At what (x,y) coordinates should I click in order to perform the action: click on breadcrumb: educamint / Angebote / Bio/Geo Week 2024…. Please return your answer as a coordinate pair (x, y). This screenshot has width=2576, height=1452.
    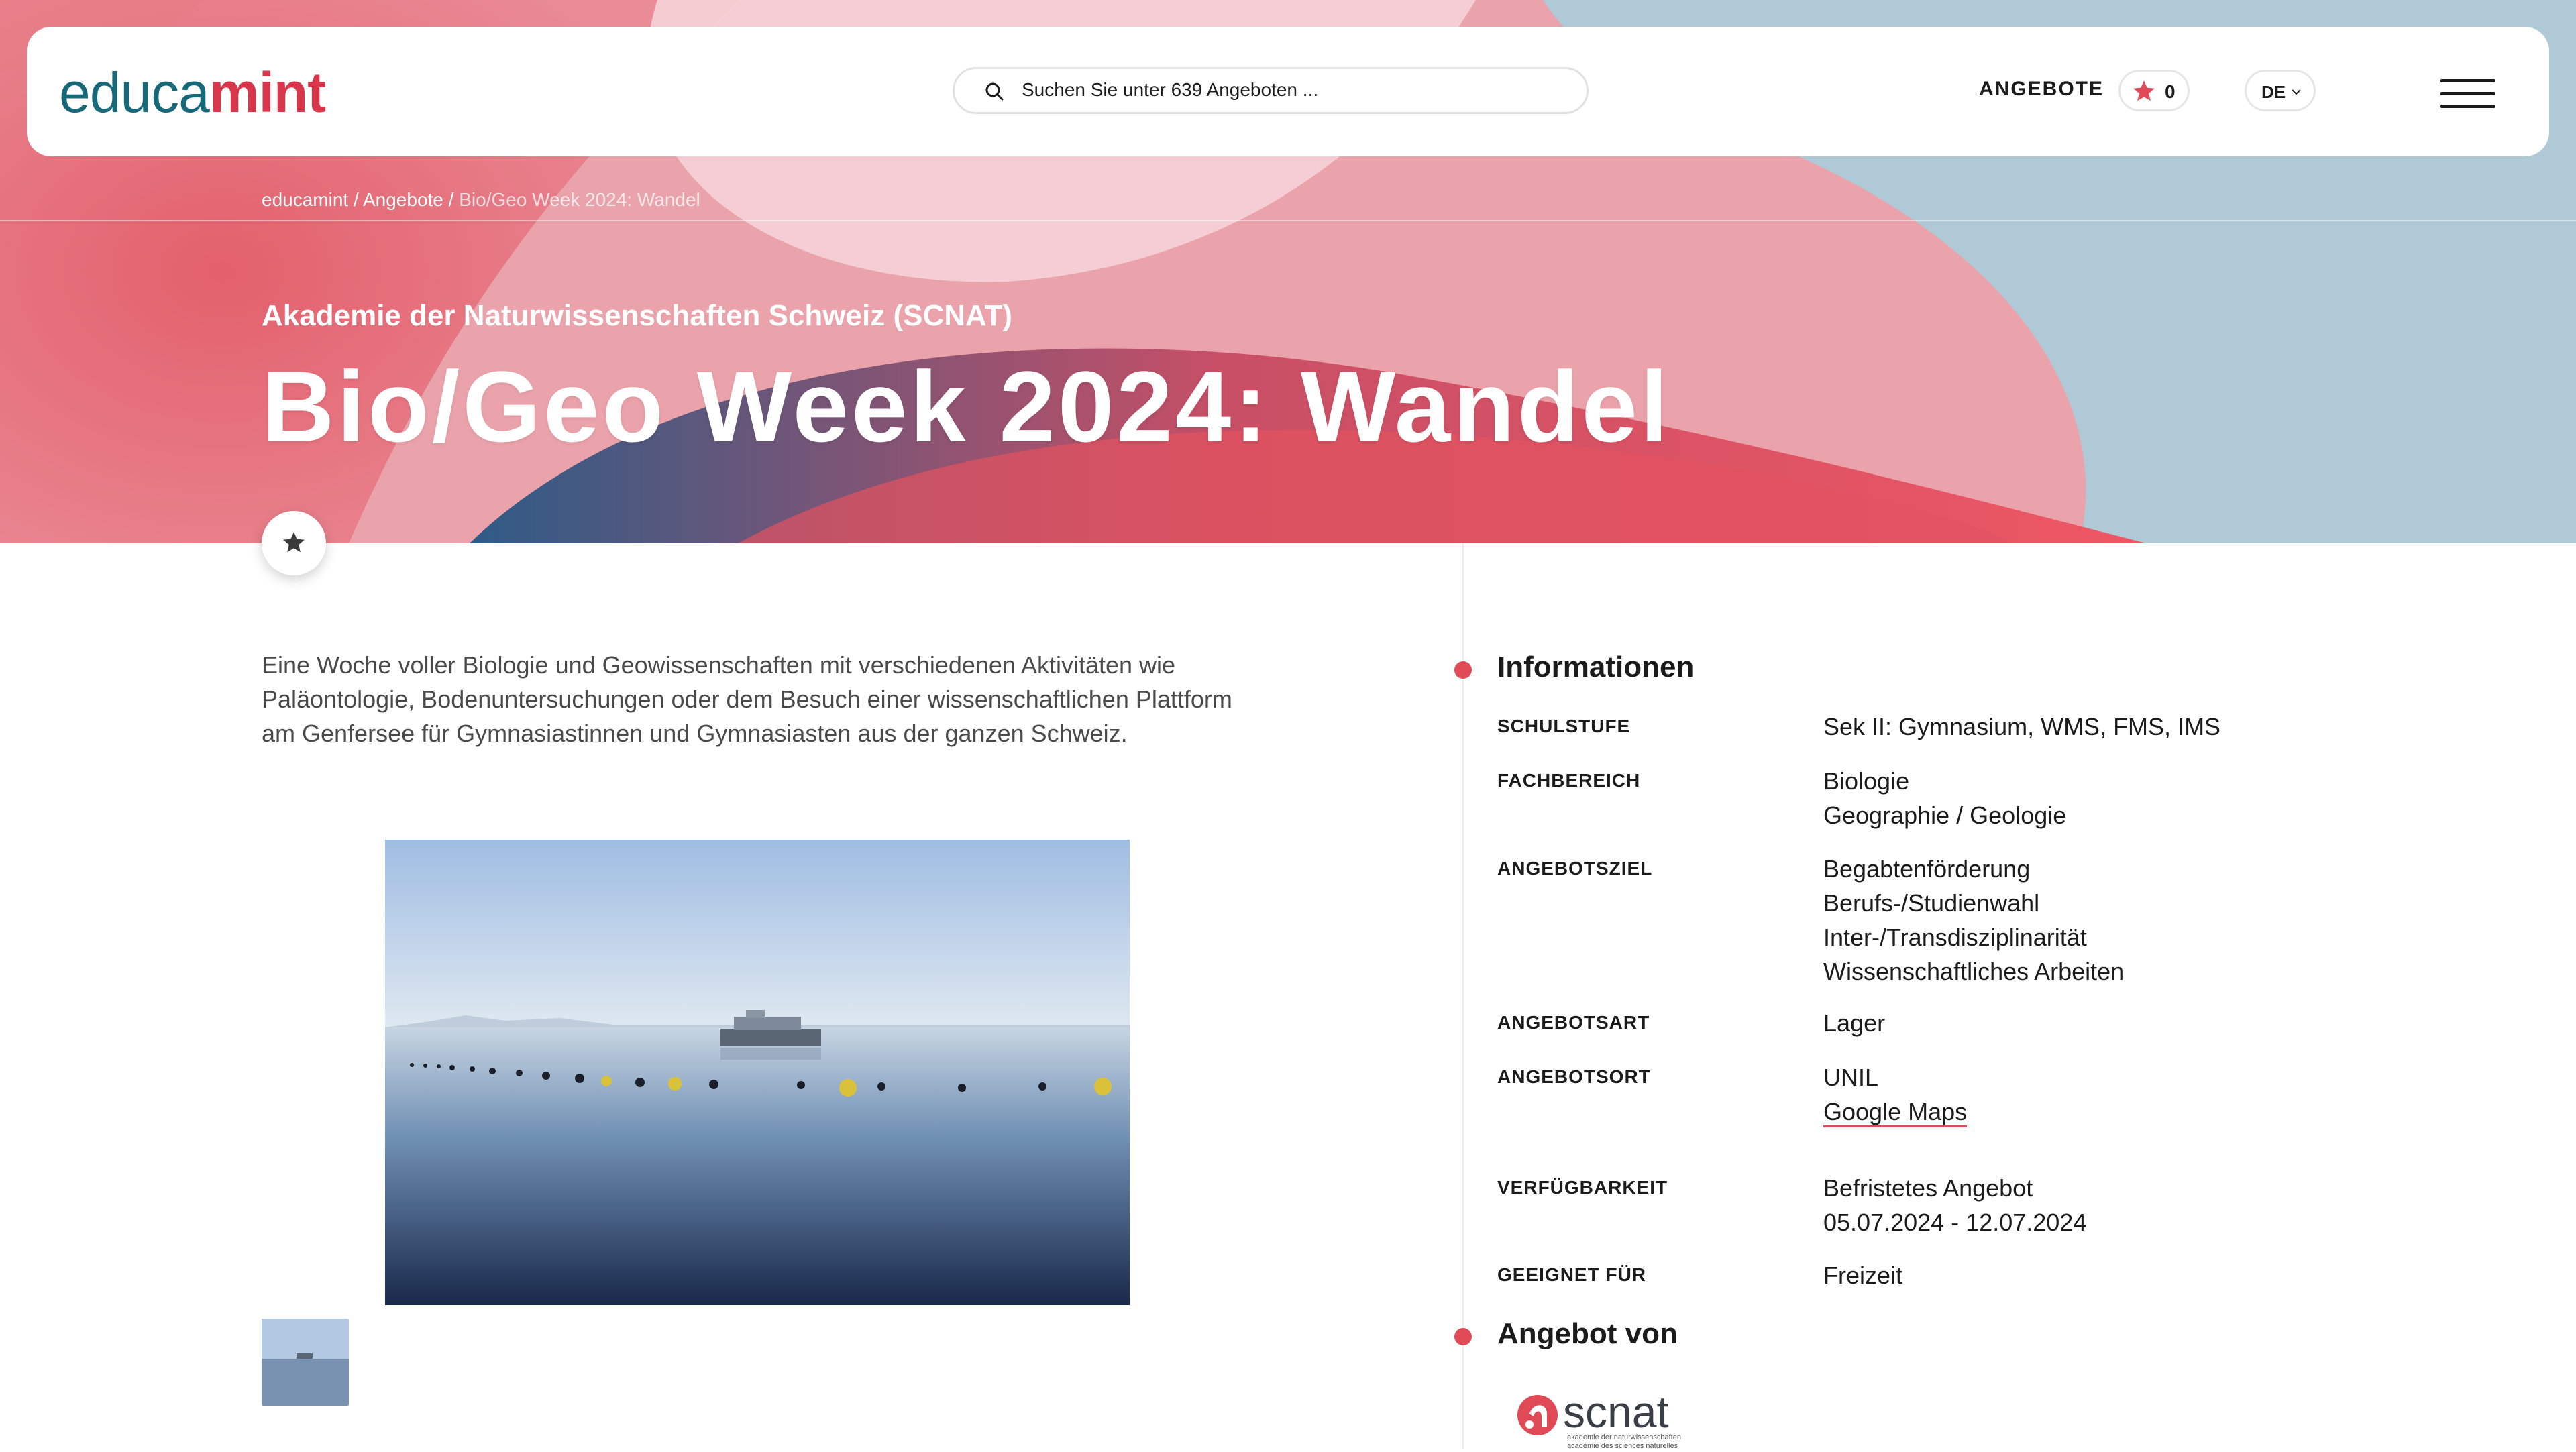
    Looking at the image, I should click on (481, 199).